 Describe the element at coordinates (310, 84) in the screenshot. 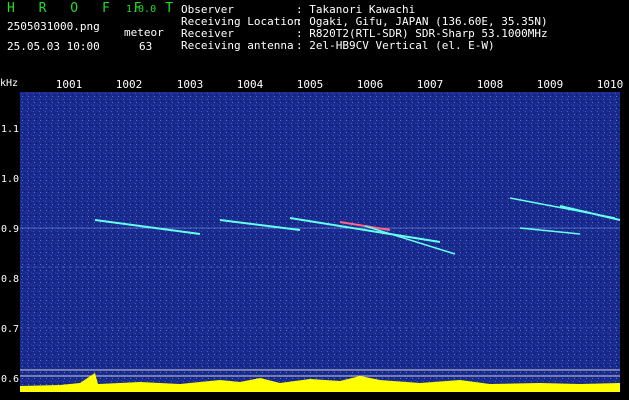

I see `time-tick: 1005` at that location.